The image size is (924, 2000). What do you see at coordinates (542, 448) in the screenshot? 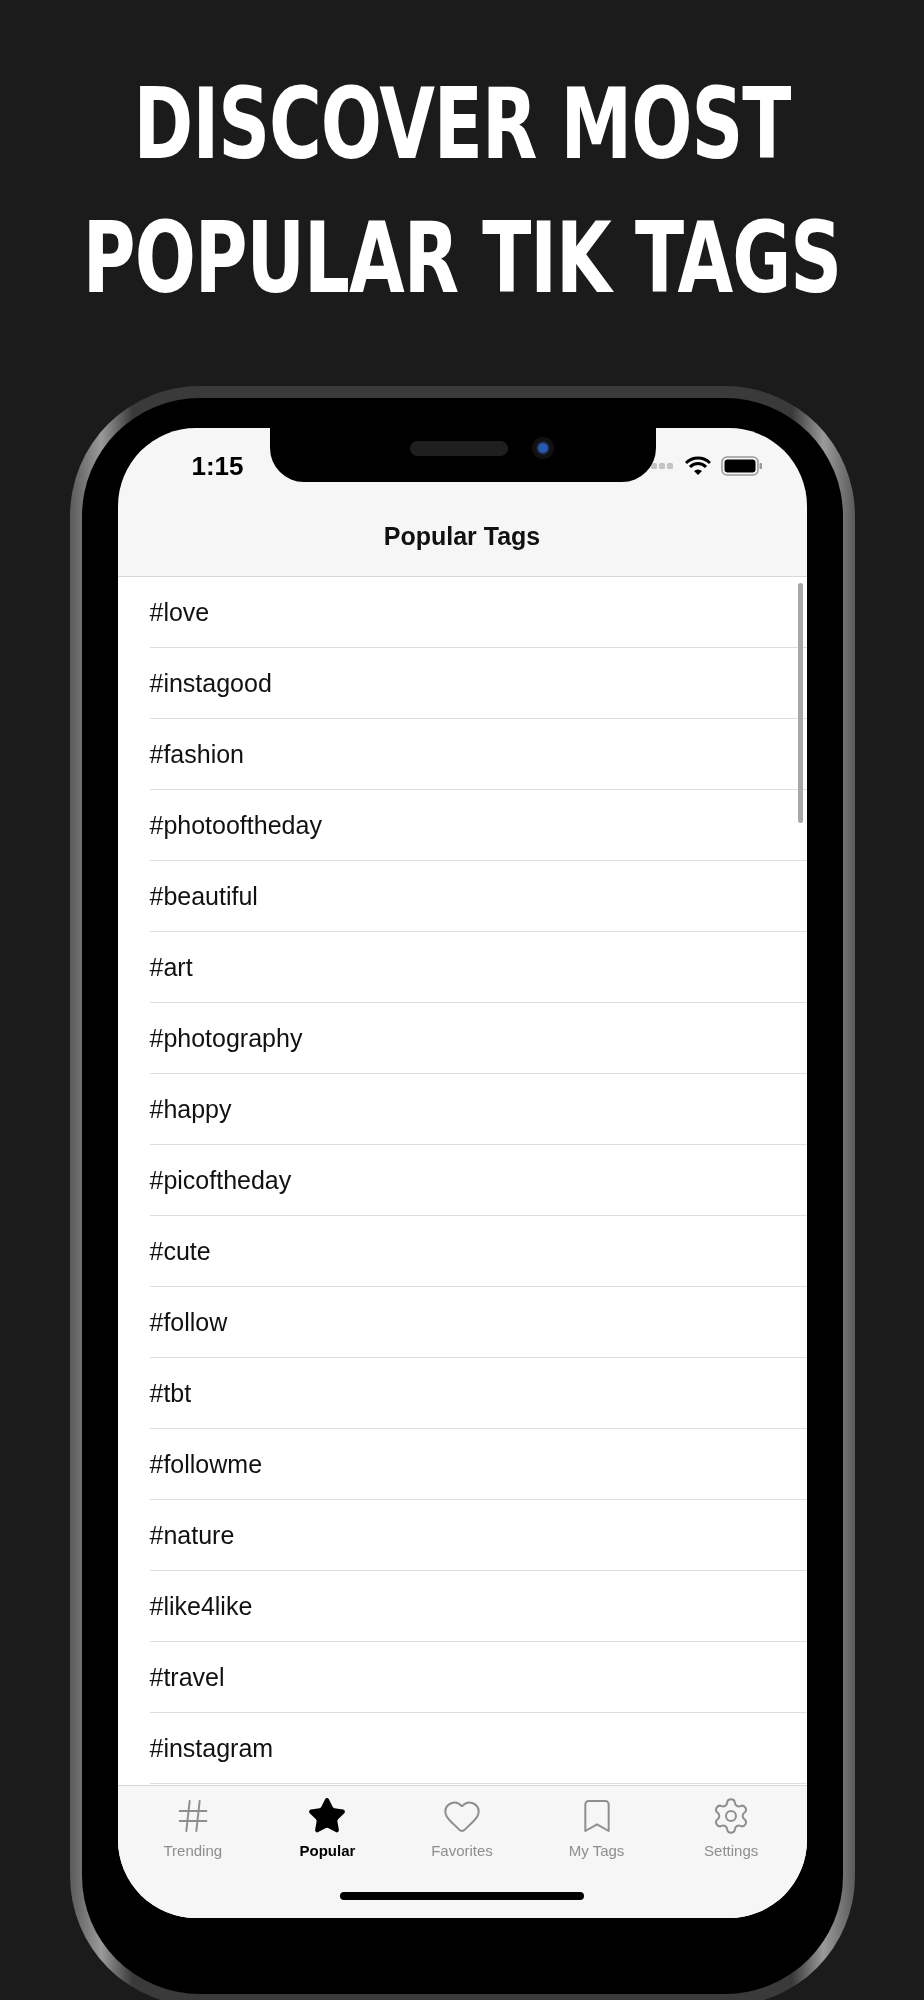
I see `camera` at bounding box center [542, 448].